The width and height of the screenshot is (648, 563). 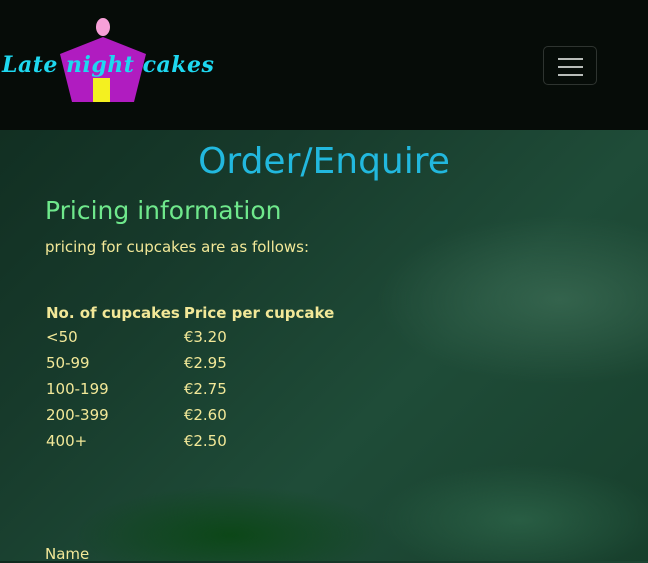 I want to click on table-row: 50-99 €2.95, so click(x=190, y=363).